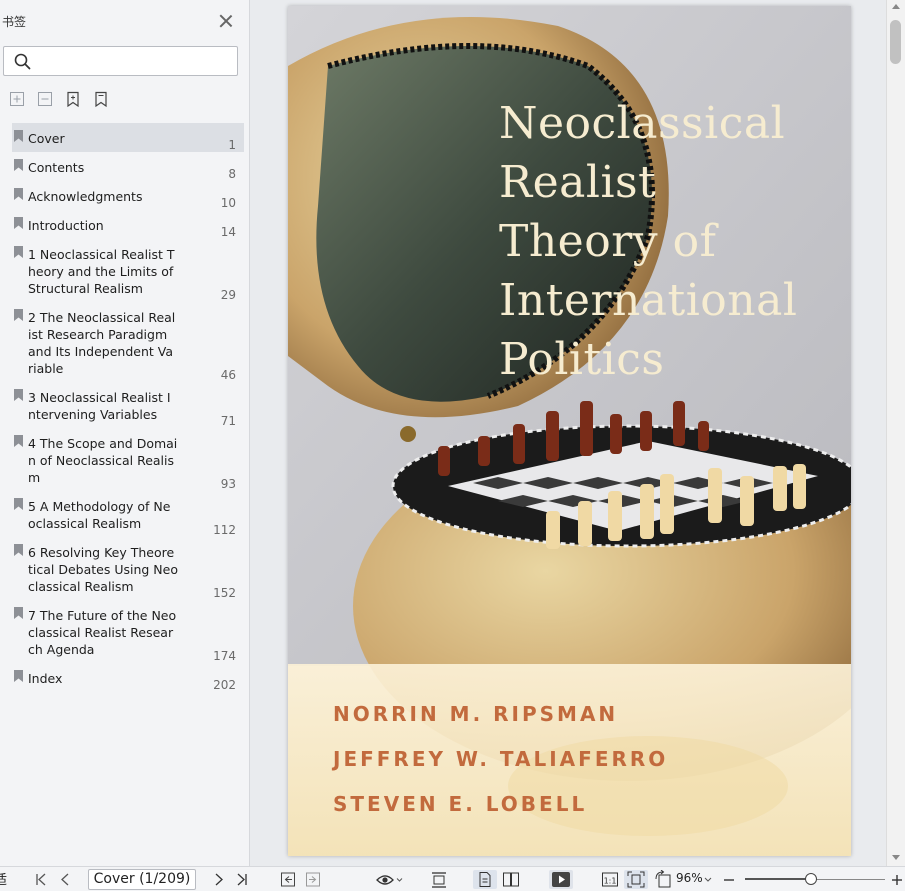  I want to click on play-icon, so click(561, 879).